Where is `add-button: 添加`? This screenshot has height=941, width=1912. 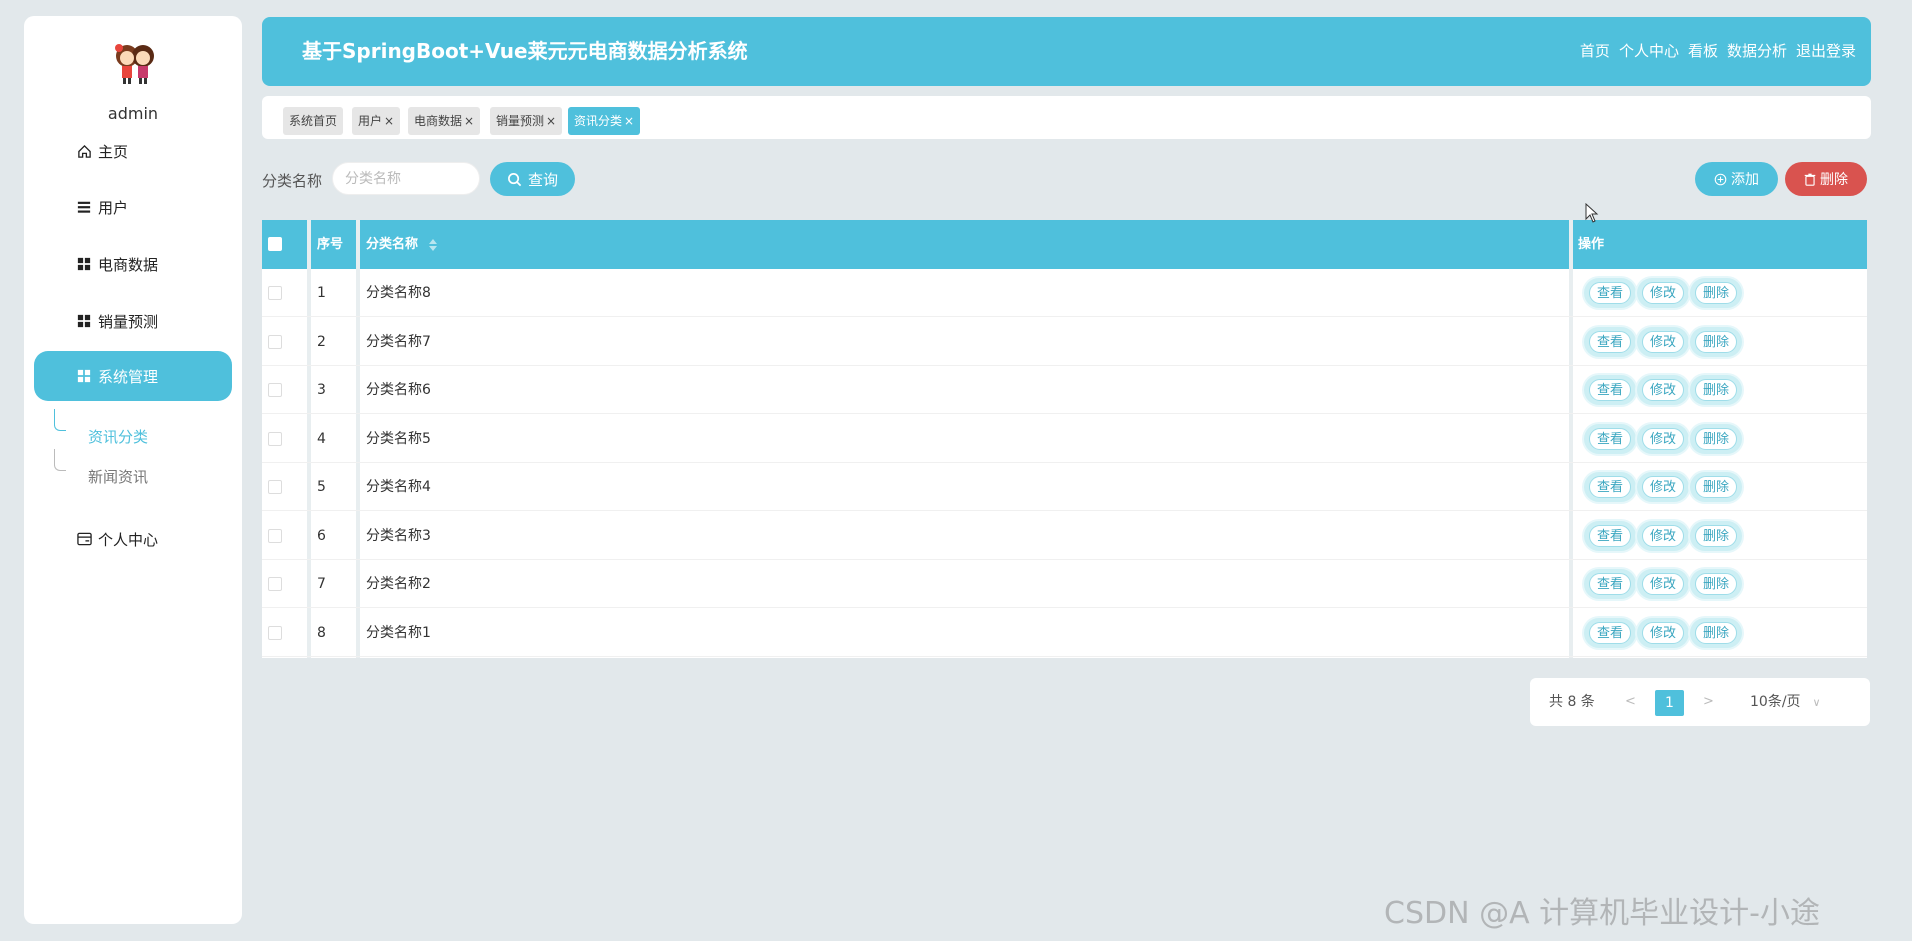
add-button: 添加 is located at coordinates (1736, 179).